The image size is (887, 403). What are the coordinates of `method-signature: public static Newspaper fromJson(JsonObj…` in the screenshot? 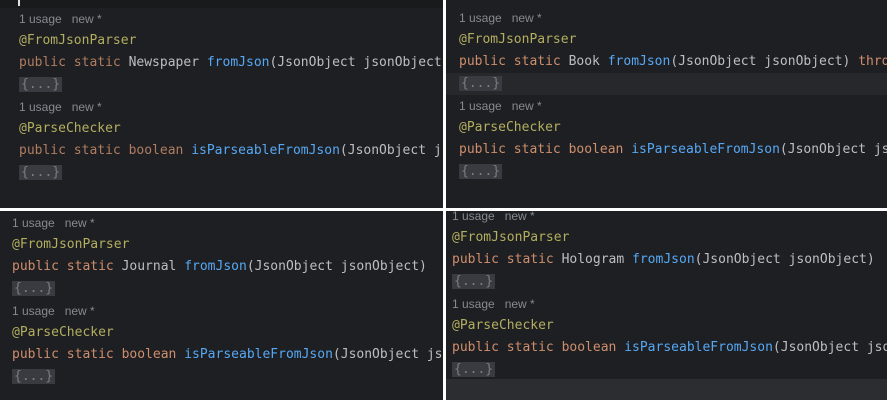 It's located at (231, 63).